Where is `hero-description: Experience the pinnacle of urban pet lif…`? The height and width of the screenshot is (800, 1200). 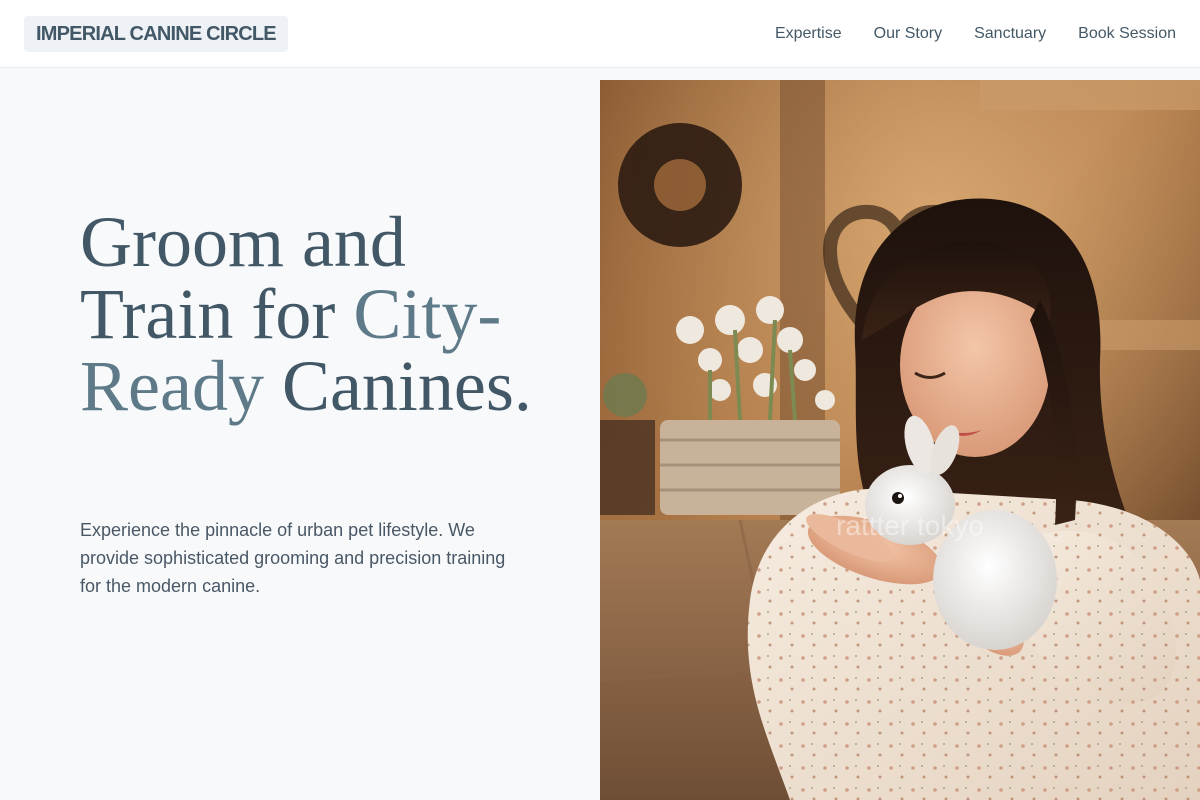
hero-description: Experience the pinnacle of urban pet lif… is located at coordinates (293, 558).